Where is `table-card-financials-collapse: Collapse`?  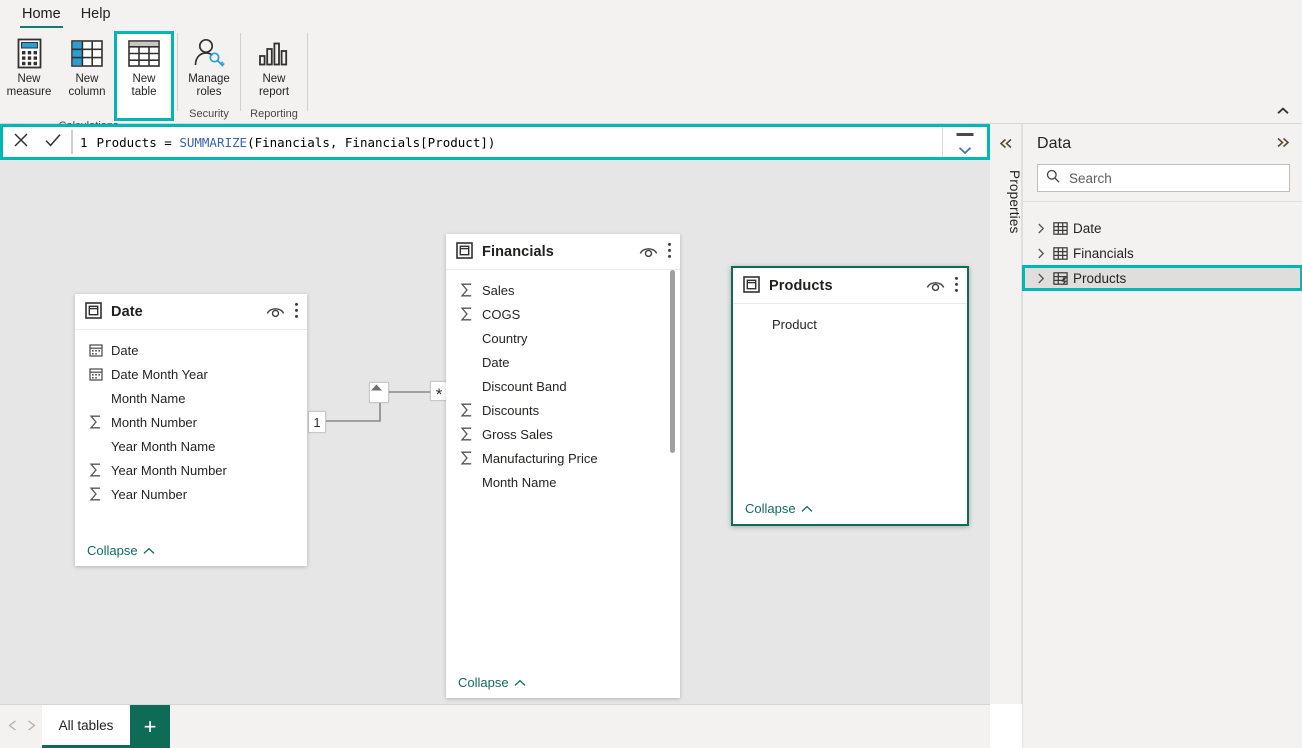
table-card-financials-collapse: Collapse is located at coordinates (492, 682).